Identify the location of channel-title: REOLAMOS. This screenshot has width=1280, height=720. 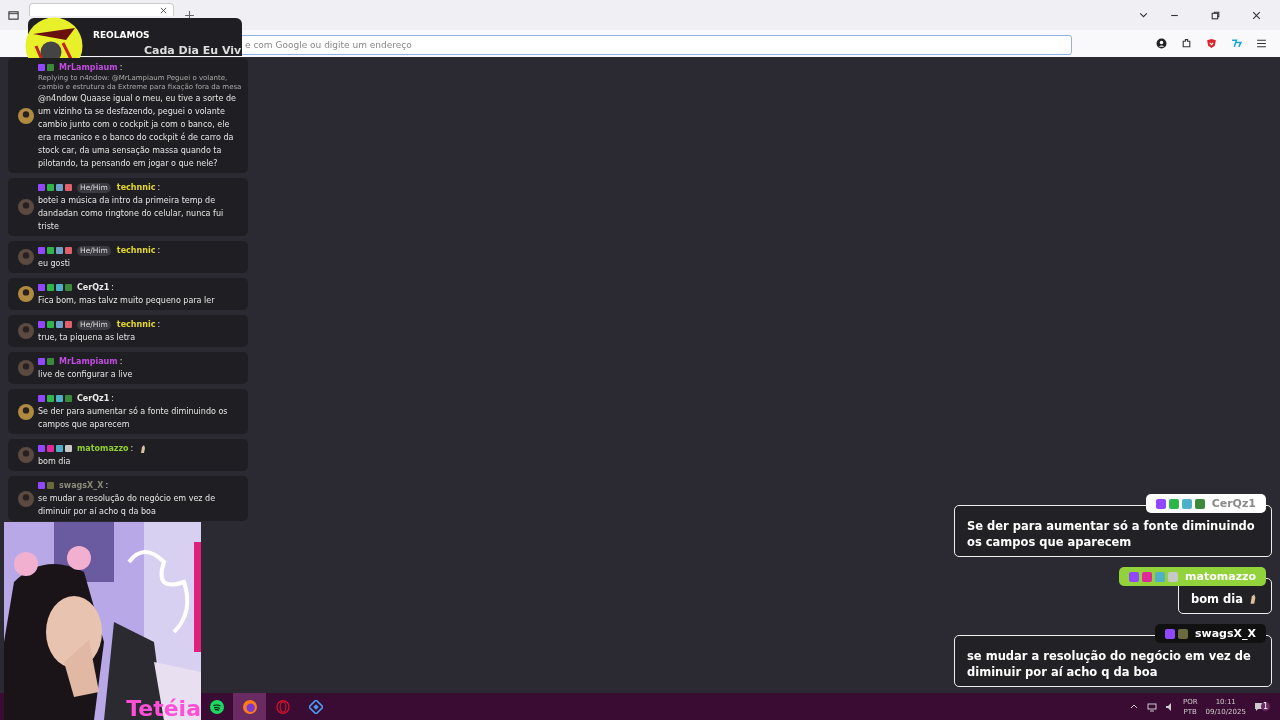
(121, 35).